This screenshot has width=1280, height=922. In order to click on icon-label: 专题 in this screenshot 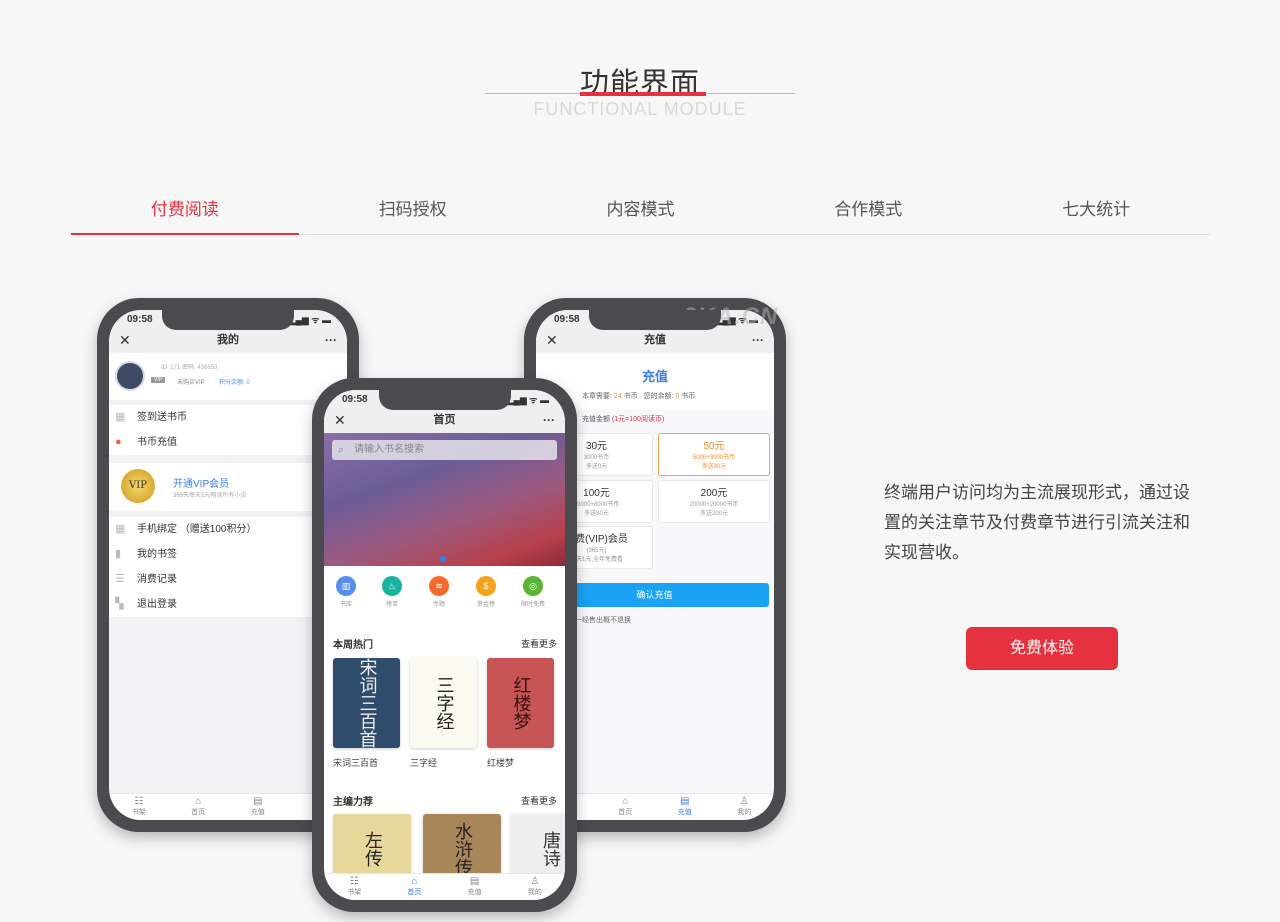, I will do `click(438, 605)`.